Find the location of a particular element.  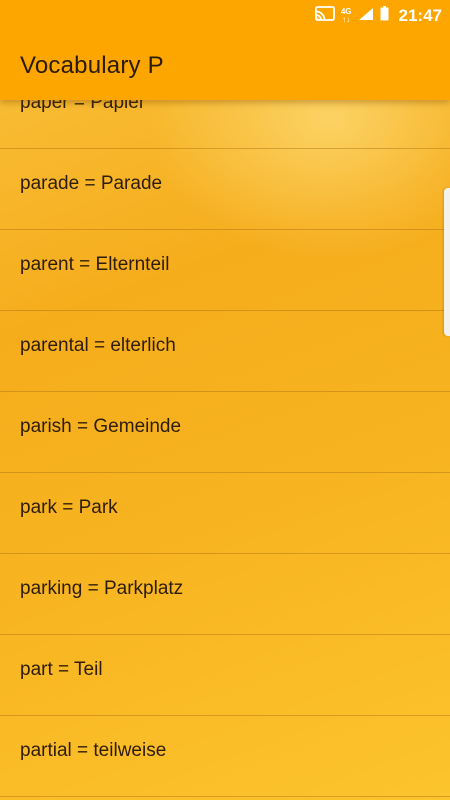

status-time: 21:47 is located at coordinates (420, 15).